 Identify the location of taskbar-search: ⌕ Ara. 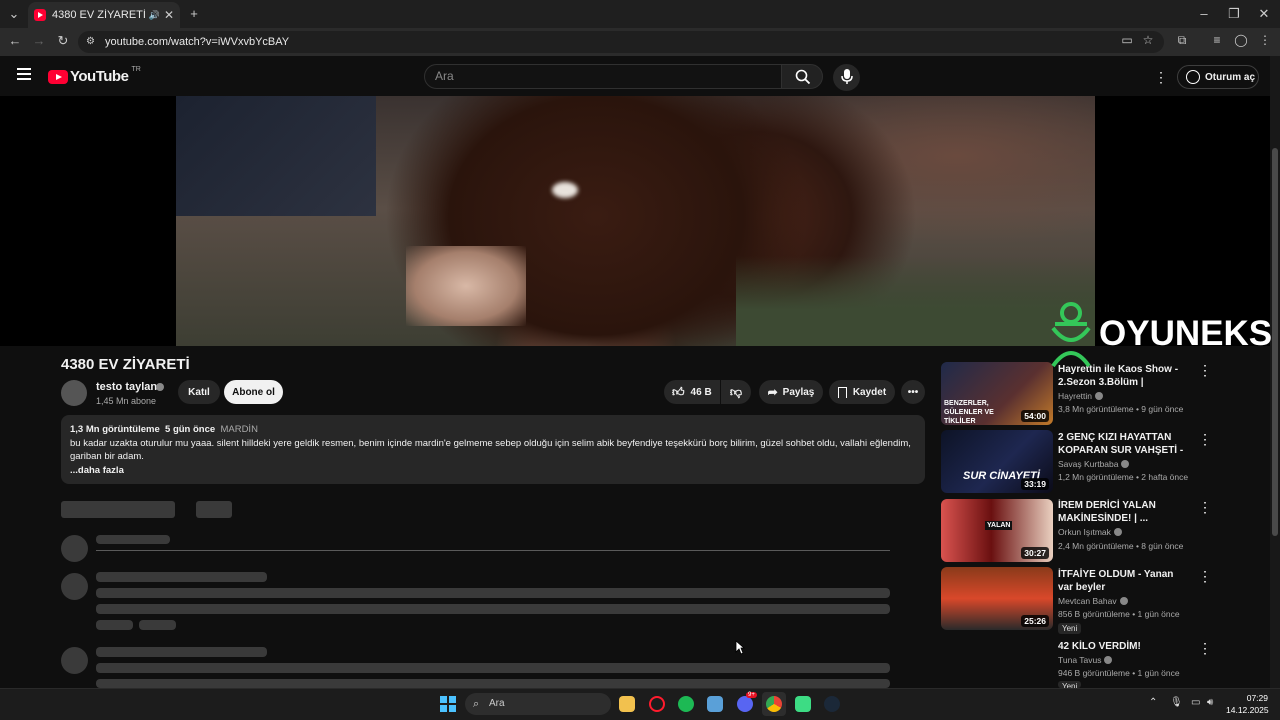
(538, 704).